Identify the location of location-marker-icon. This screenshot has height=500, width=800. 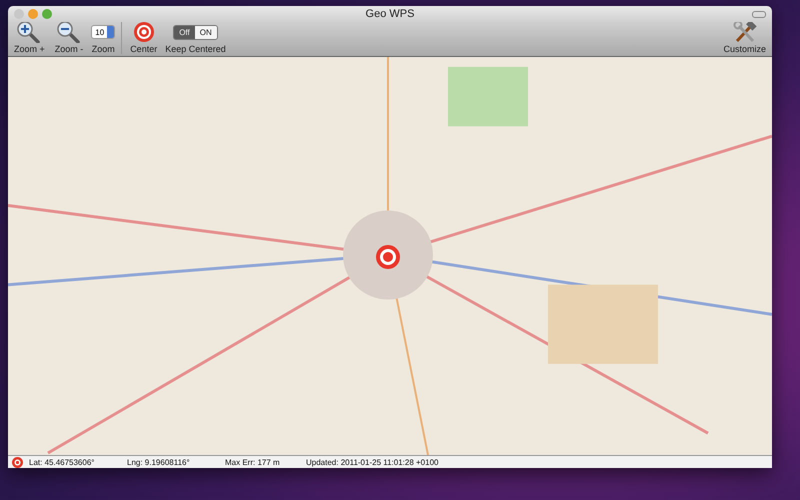
(388, 257).